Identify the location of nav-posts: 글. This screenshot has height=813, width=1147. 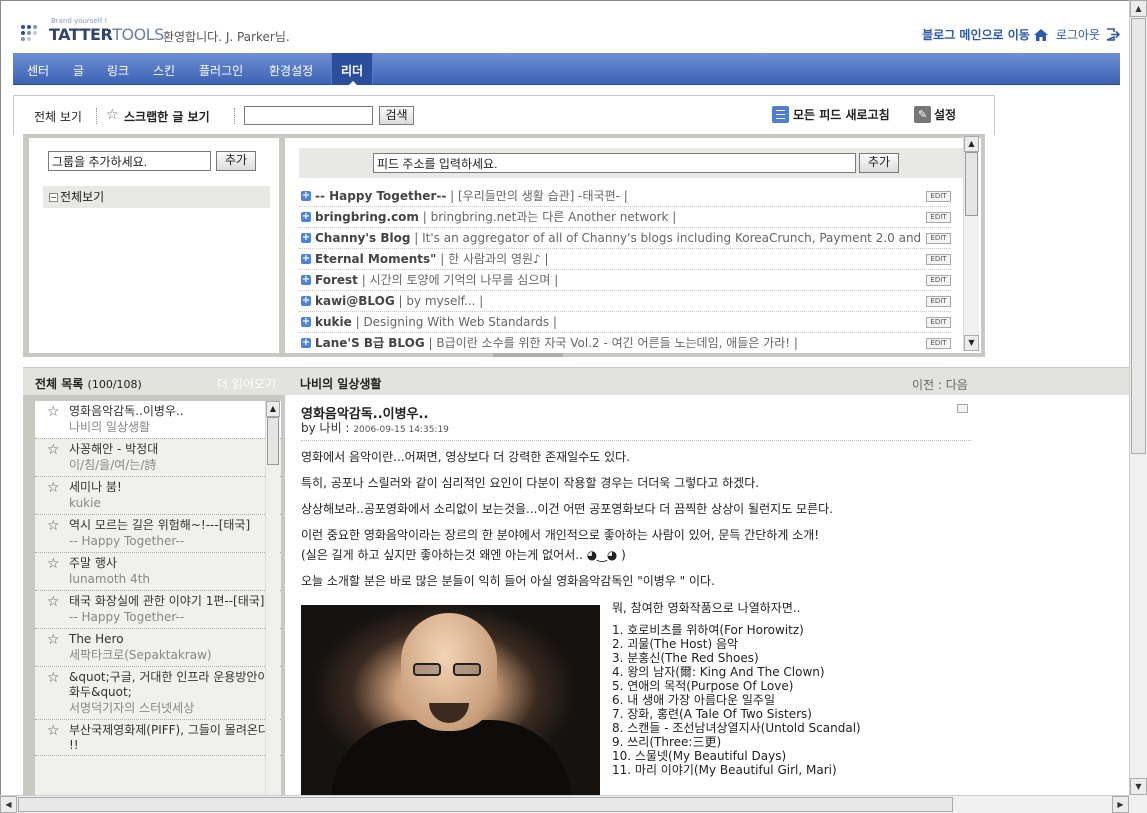
(78, 70).